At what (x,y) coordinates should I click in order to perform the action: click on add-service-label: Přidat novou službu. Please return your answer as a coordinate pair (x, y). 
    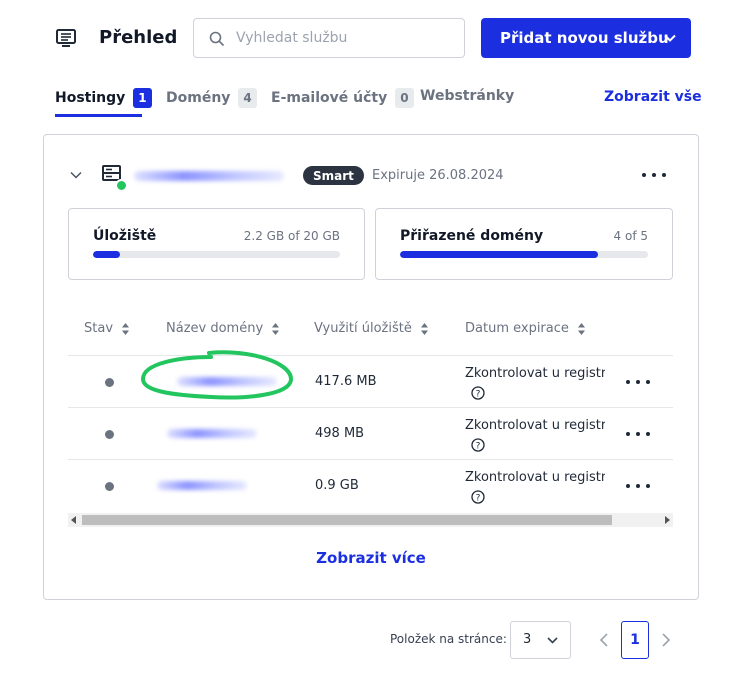
    Looking at the image, I should click on (584, 38).